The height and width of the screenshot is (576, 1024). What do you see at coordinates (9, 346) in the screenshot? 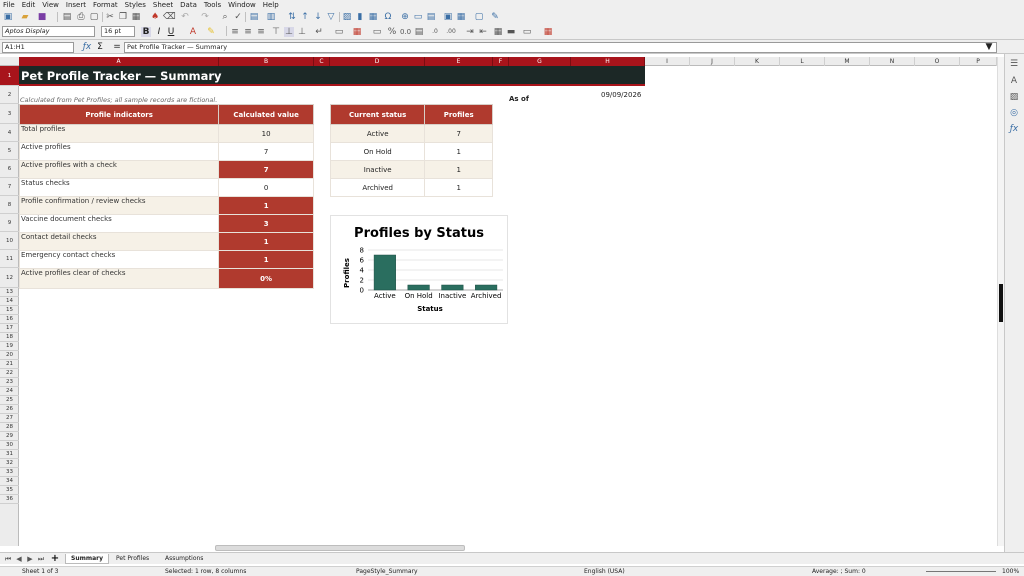
I see `row-header-19: 19` at bounding box center [9, 346].